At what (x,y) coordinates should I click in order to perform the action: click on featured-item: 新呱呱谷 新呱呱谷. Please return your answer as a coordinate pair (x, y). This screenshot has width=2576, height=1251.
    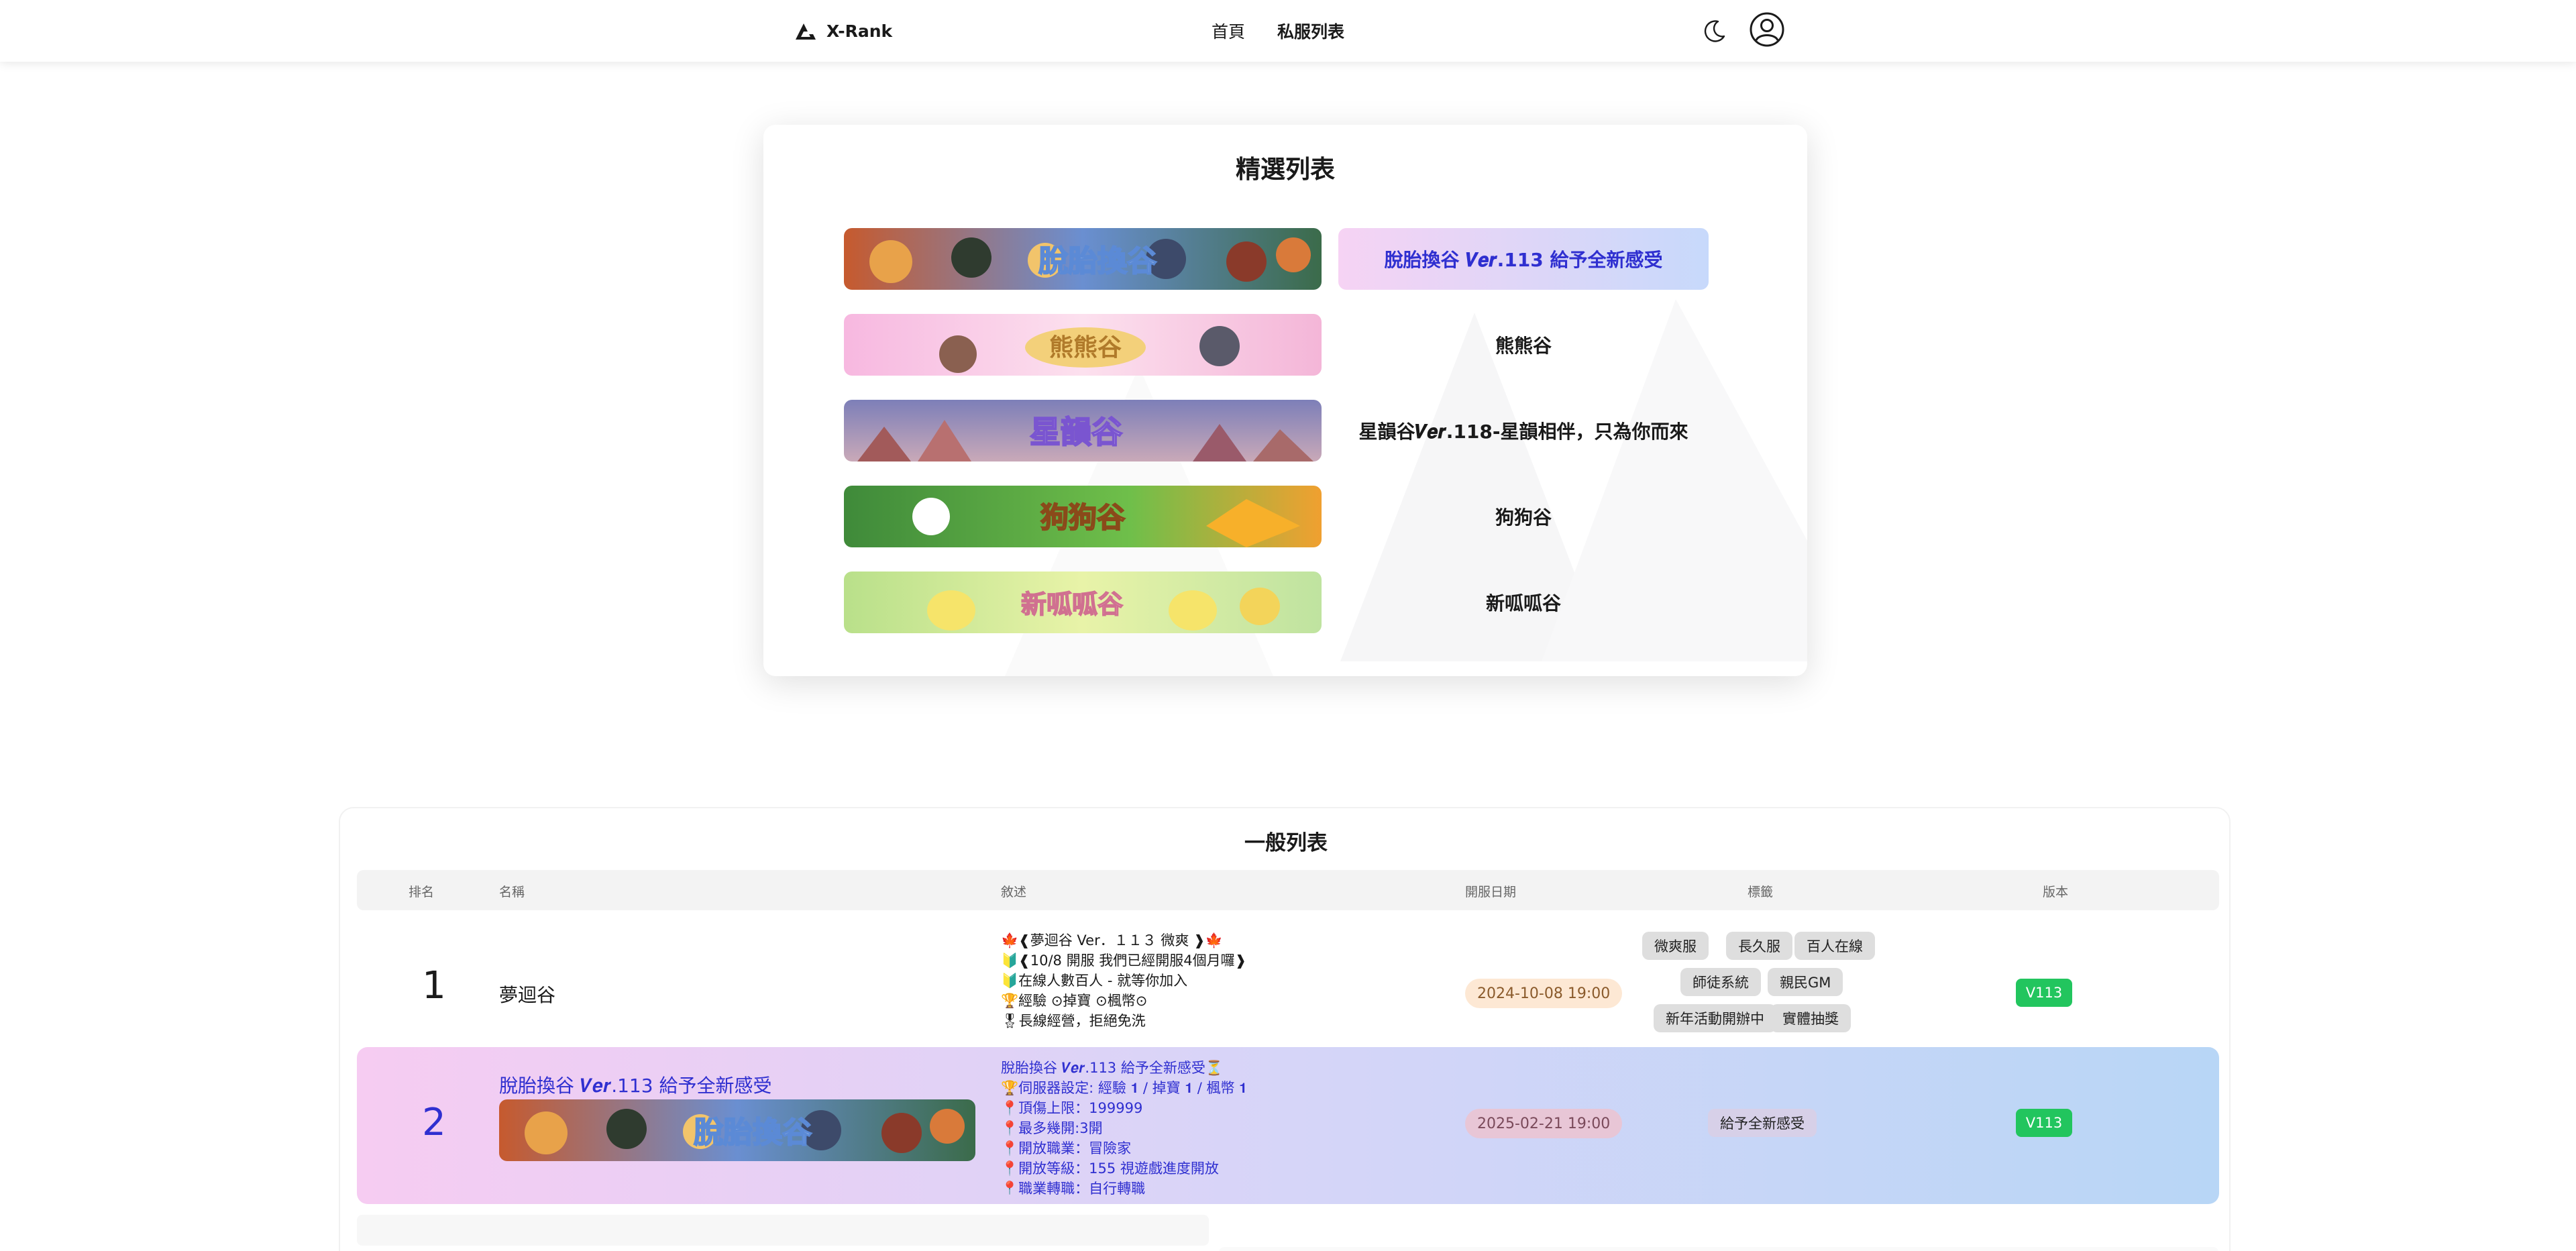
    Looking at the image, I should click on (1323, 602).